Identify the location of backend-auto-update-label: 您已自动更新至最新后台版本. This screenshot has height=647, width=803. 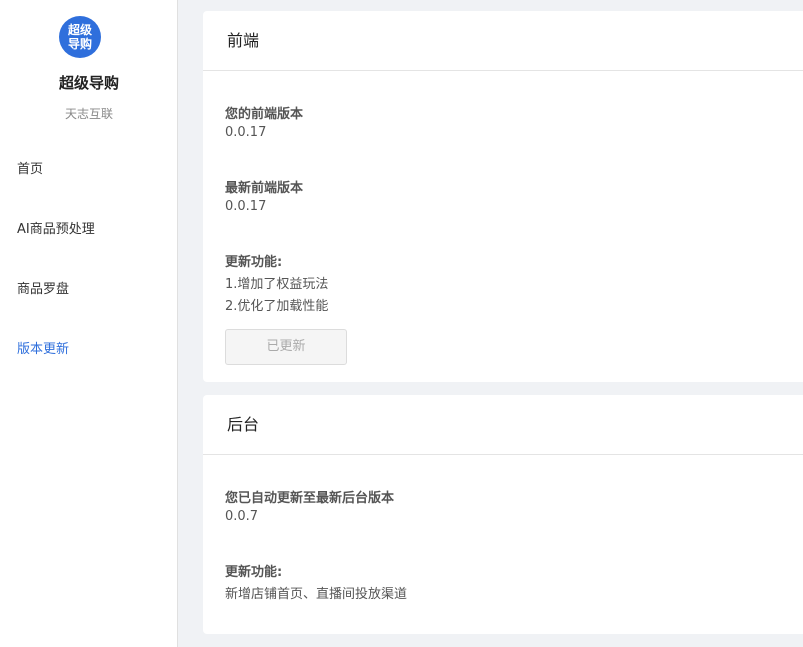
(310, 498).